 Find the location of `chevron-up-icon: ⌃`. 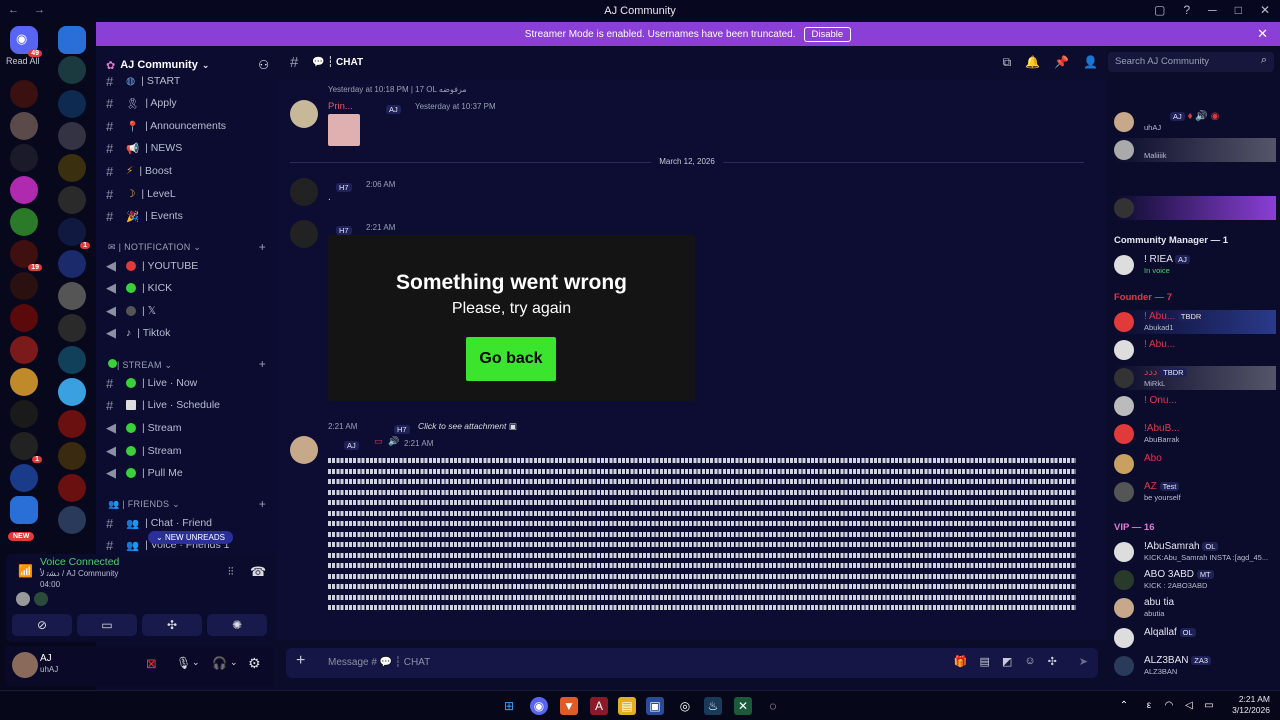

chevron-up-icon: ⌃ is located at coordinates (1124, 706).